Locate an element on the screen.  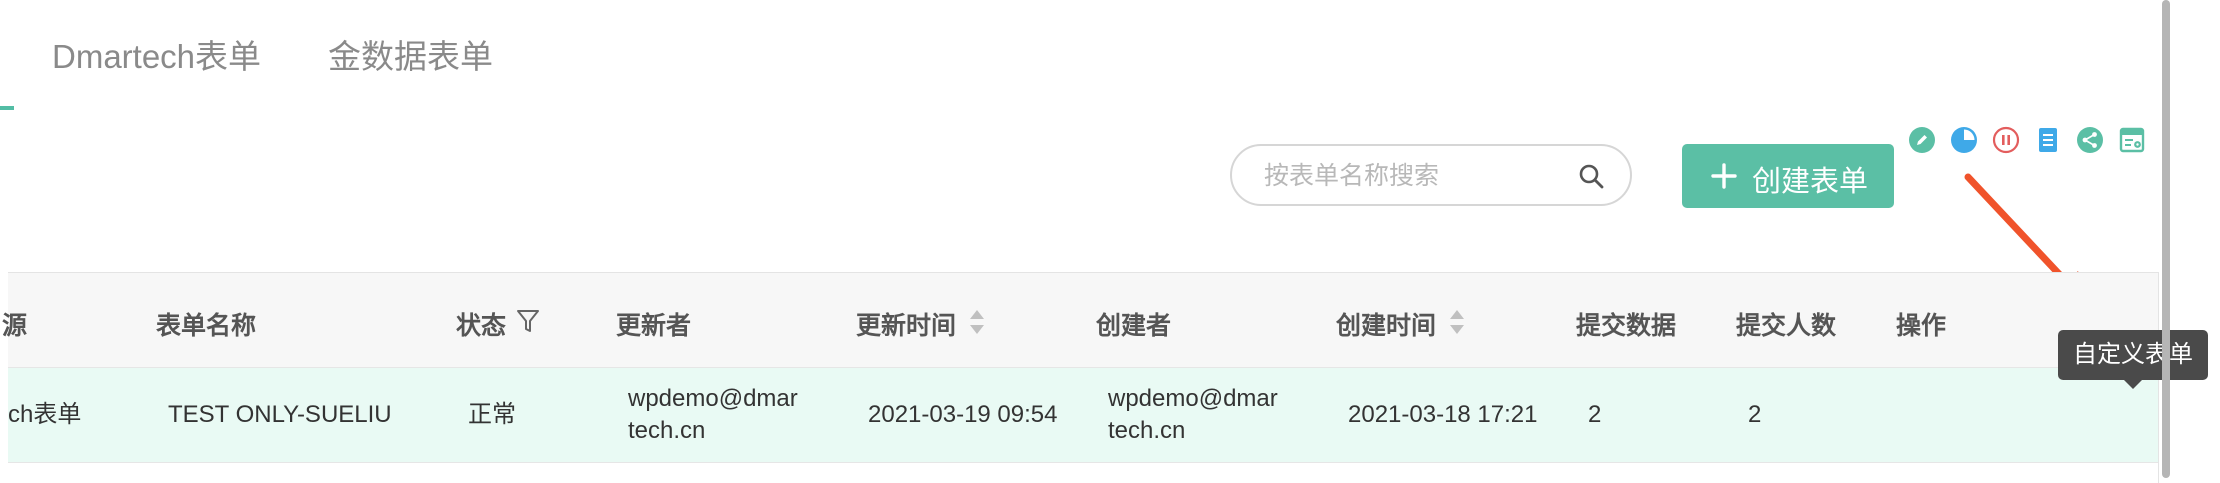
custom-form-button is located at coordinates (2132, 140).